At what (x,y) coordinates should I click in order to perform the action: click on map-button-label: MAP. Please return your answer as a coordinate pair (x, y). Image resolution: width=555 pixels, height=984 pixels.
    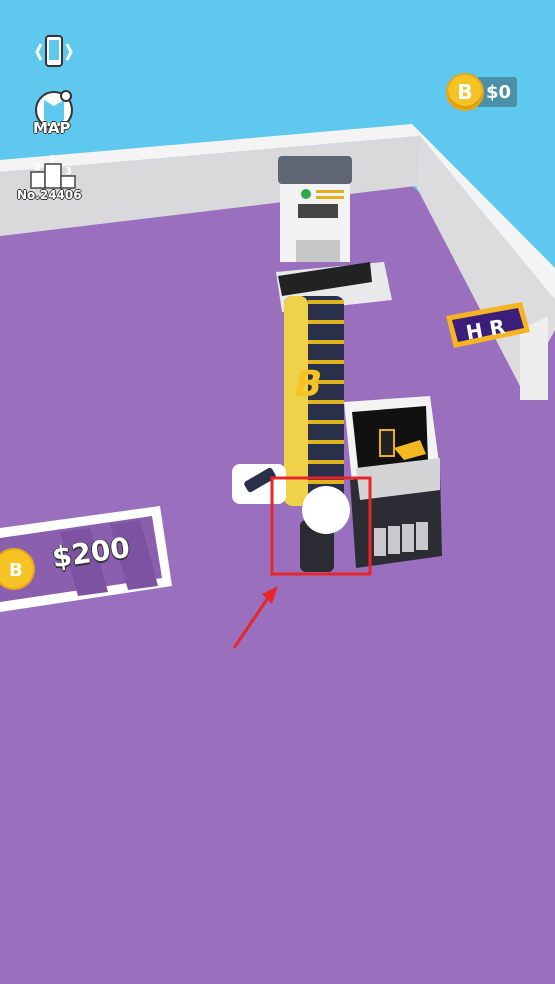
    Looking at the image, I should click on (52, 128).